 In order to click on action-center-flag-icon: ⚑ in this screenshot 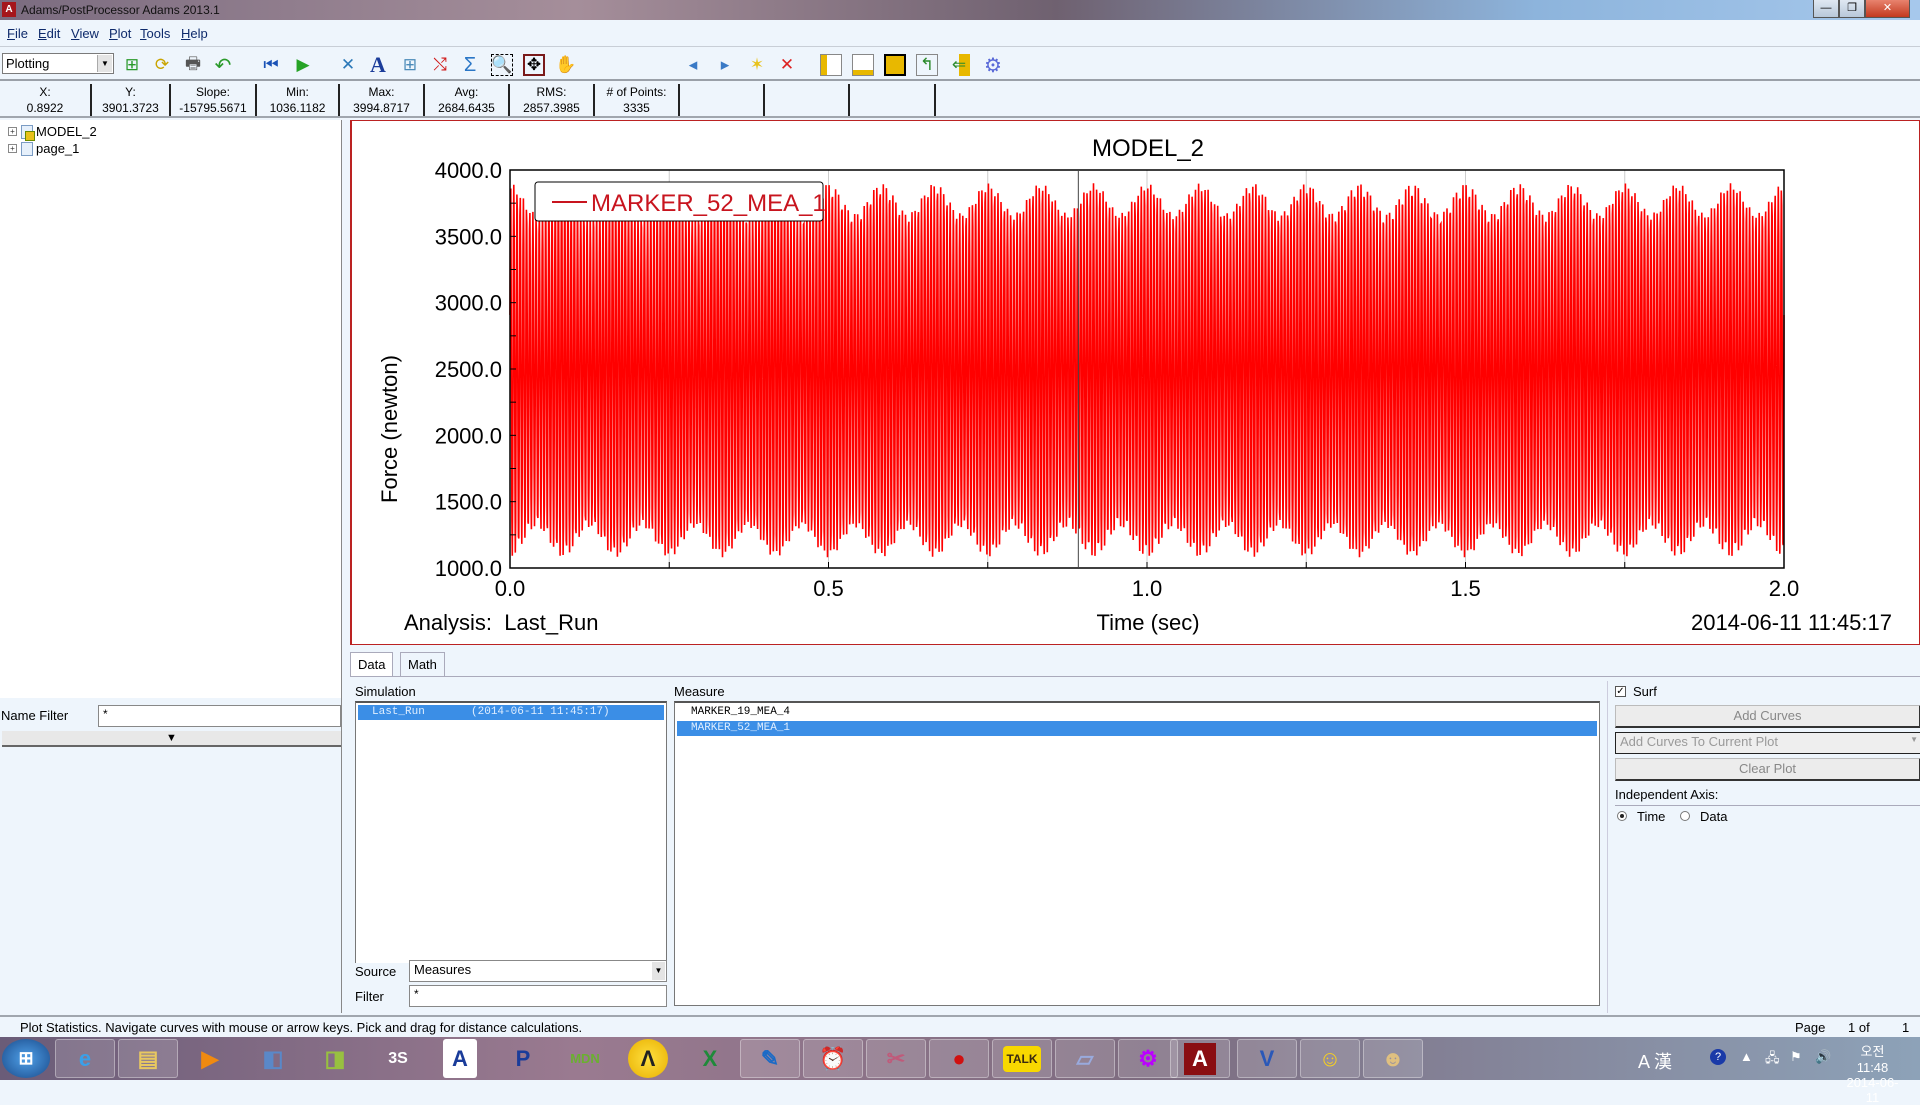, I will do `click(1796, 1057)`.